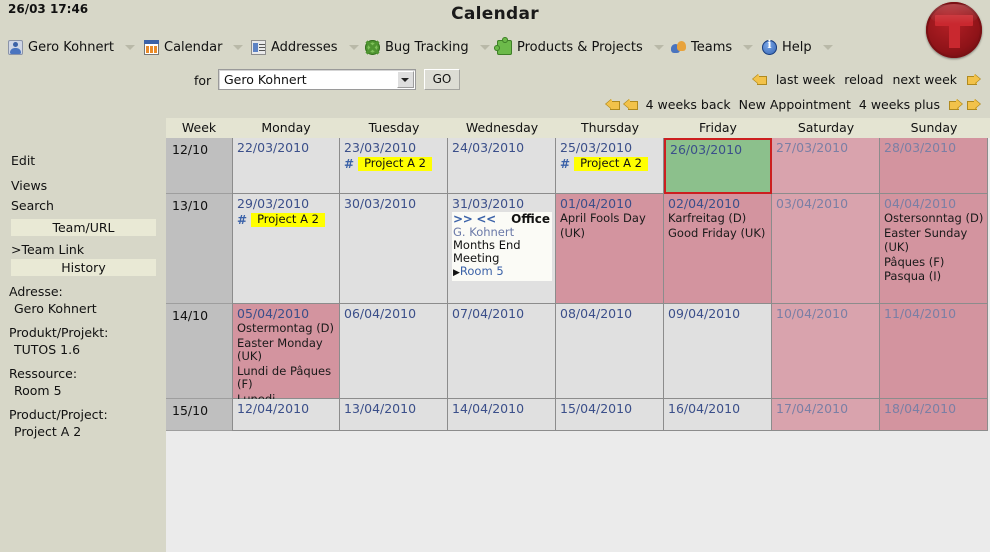  I want to click on day-date-label: 22/03/2010, so click(286, 147).